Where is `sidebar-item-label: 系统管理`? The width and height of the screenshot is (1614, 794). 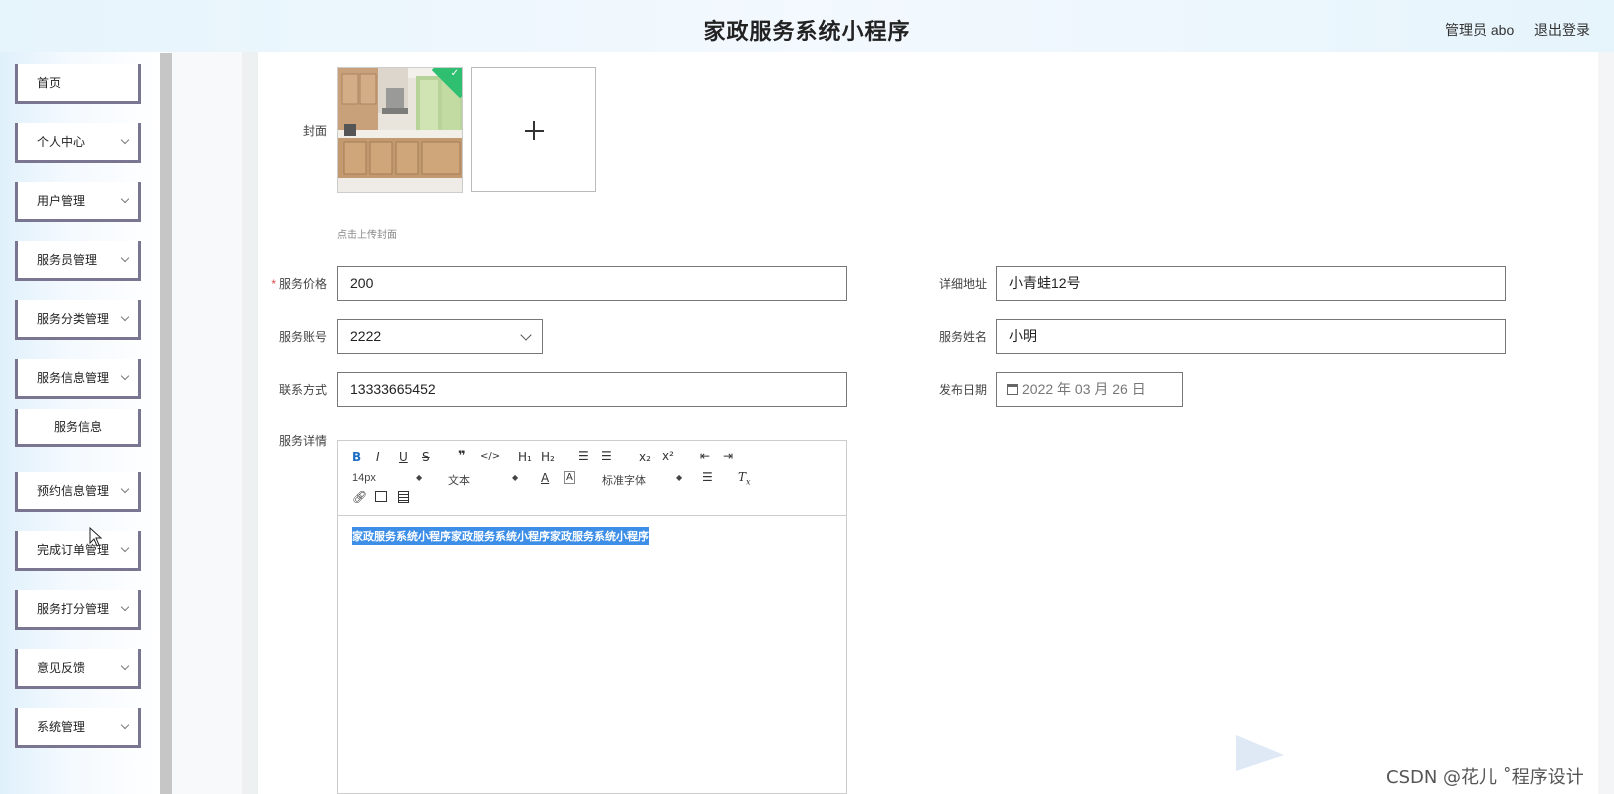
sidebar-item-label: 系统管理 is located at coordinates (61, 727).